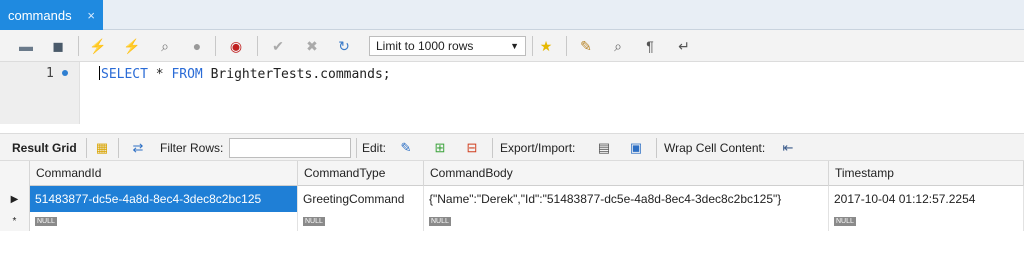 Image resolution: width=1024 pixels, height=256 pixels. Describe the element at coordinates (15, 199) in the screenshot. I see `row-pointer-icon: ▶` at that location.